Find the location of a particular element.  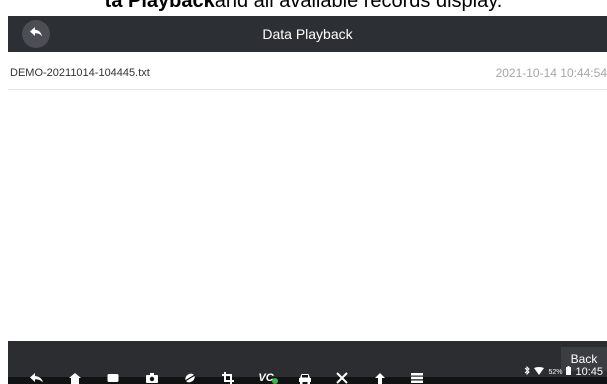

menu-icon is located at coordinates (417, 377).